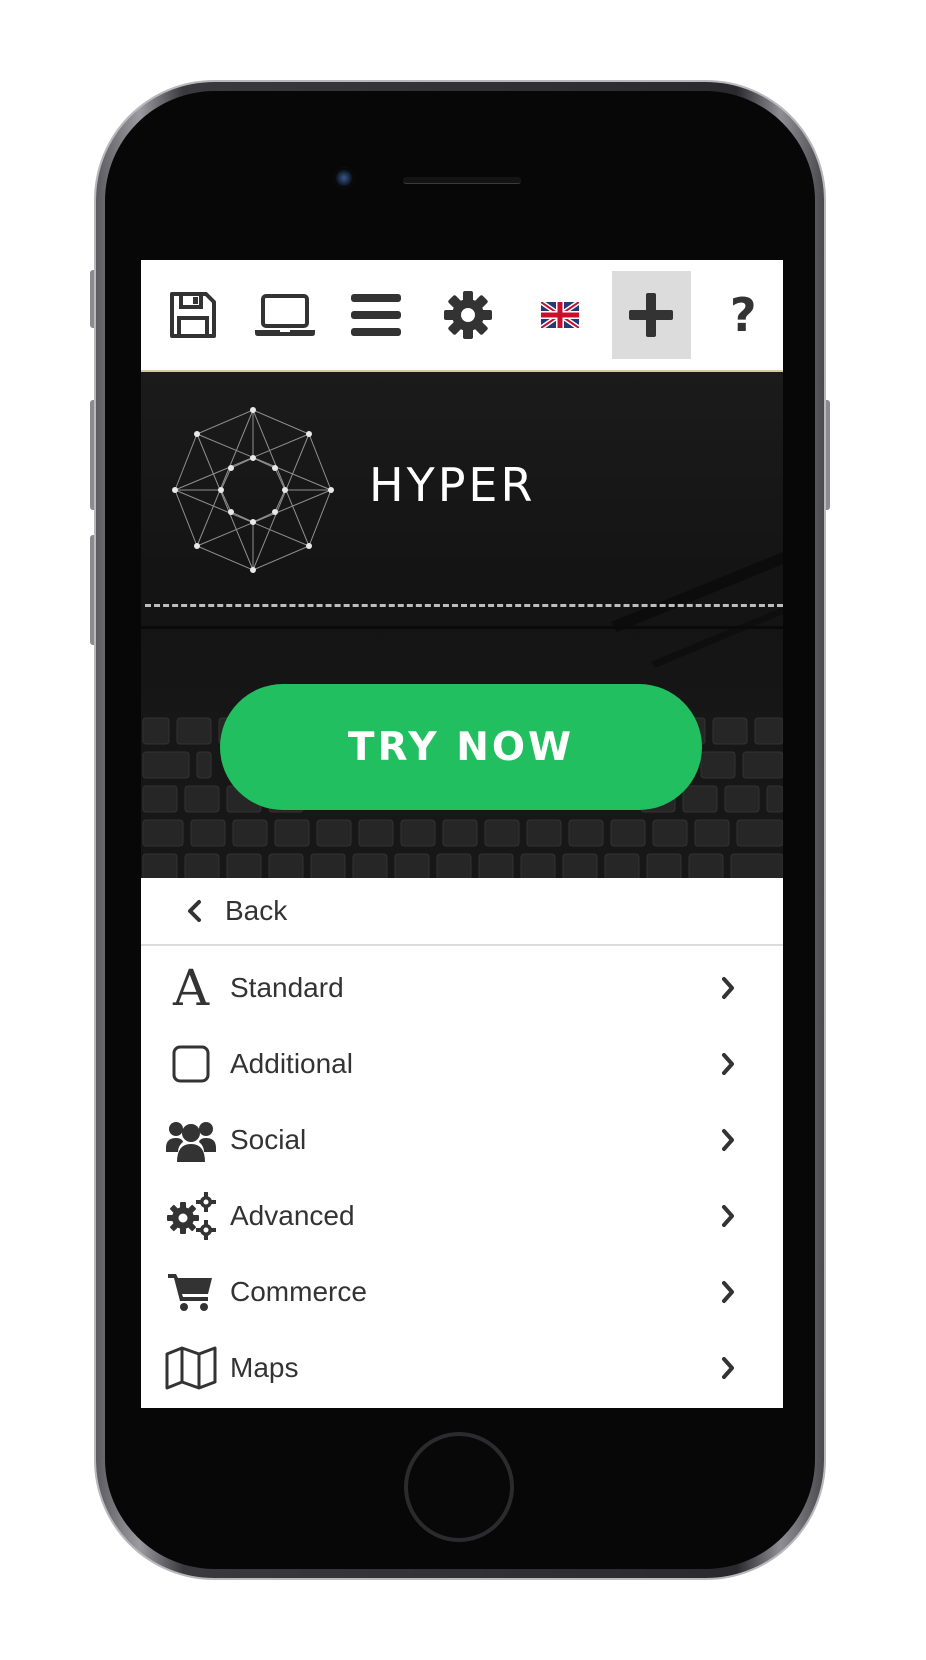 This screenshot has height=1660, width=926. I want to click on users-icon, so click(191, 1140).